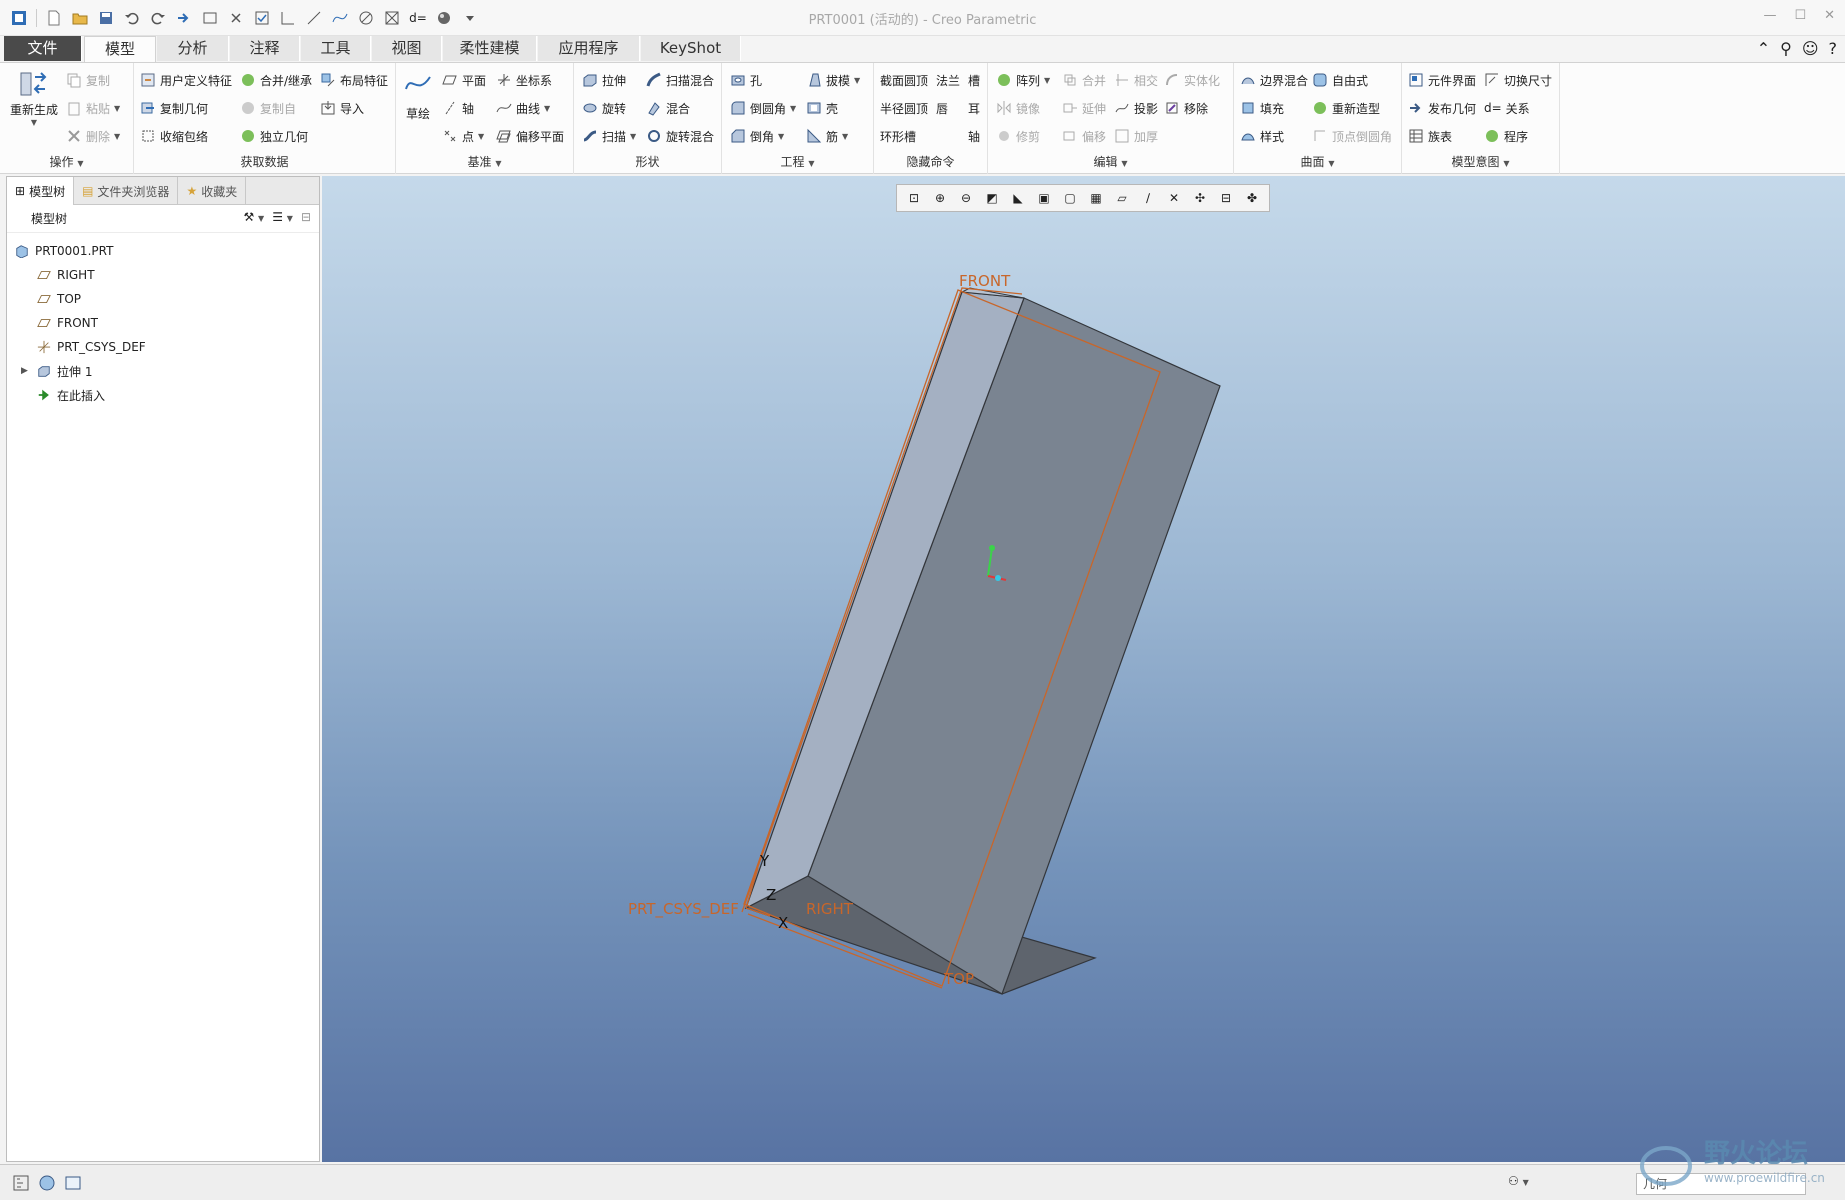 Image resolution: width=1845 pixels, height=1200 pixels. What do you see at coordinates (683, 909) in the screenshot?
I see `label-csys: PRT_CSYS_DEF` at bounding box center [683, 909].